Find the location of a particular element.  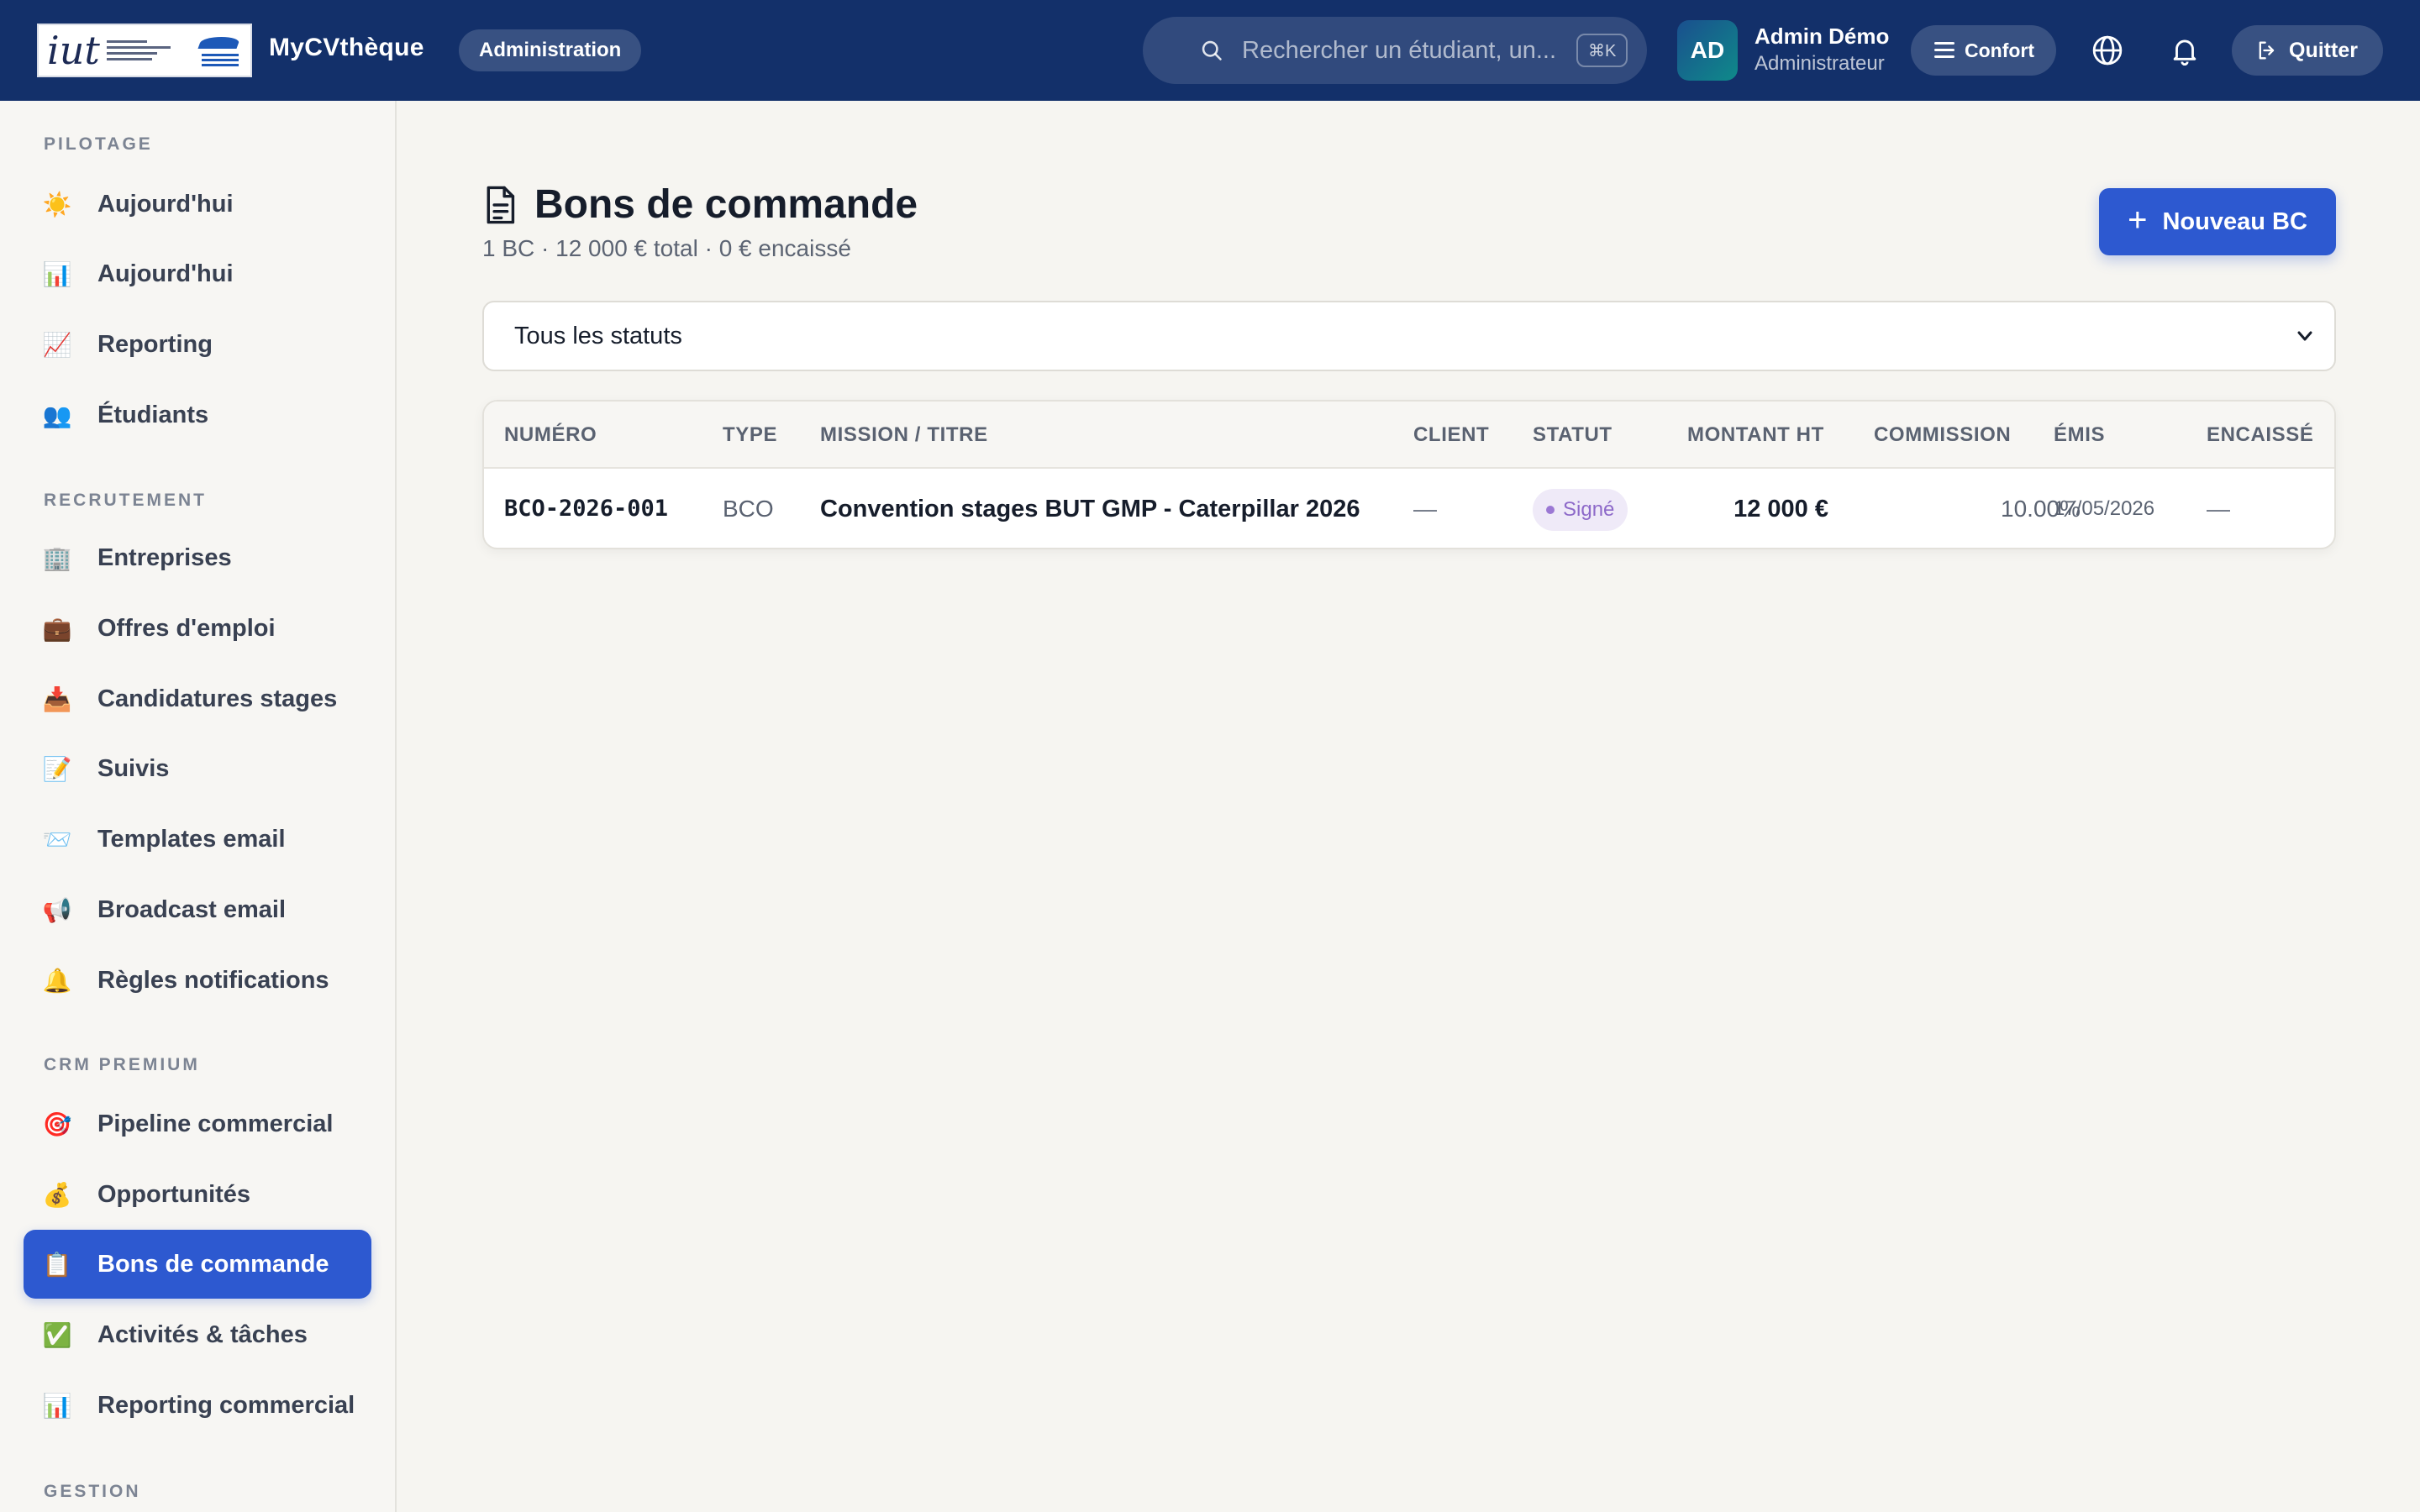

globe-icon is located at coordinates (2107, 50).